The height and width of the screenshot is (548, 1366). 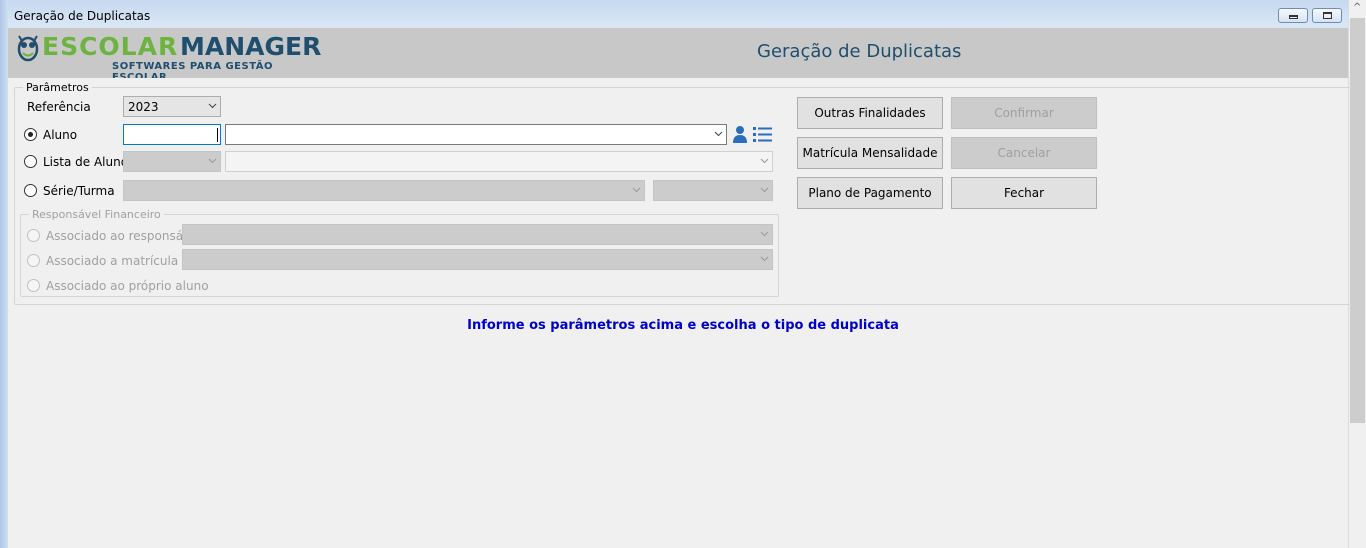 What do you see at coordinates (30, 161) in the screenshot?
I see `lista-alunos-radio` at bounding box center [30, 161].